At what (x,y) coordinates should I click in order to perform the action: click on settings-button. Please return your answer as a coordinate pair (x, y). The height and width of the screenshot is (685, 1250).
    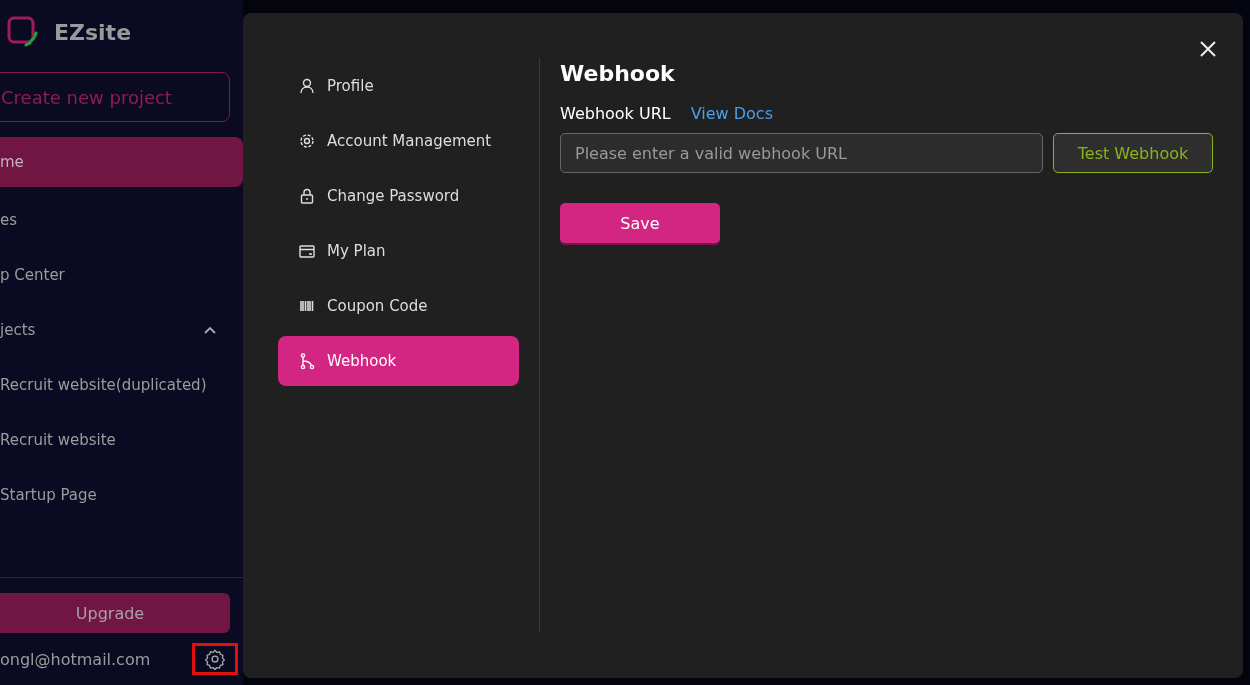
    Looking at the image, I should click on (215, 659).